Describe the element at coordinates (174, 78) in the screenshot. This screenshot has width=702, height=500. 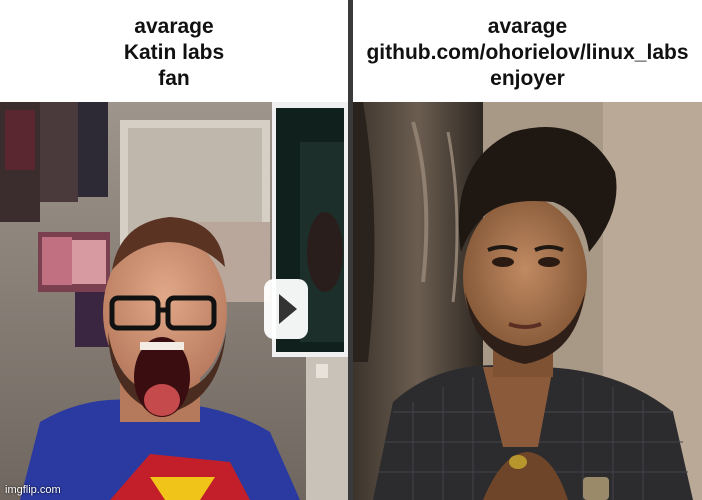
I see `left-caption-line3: fan` at that location.